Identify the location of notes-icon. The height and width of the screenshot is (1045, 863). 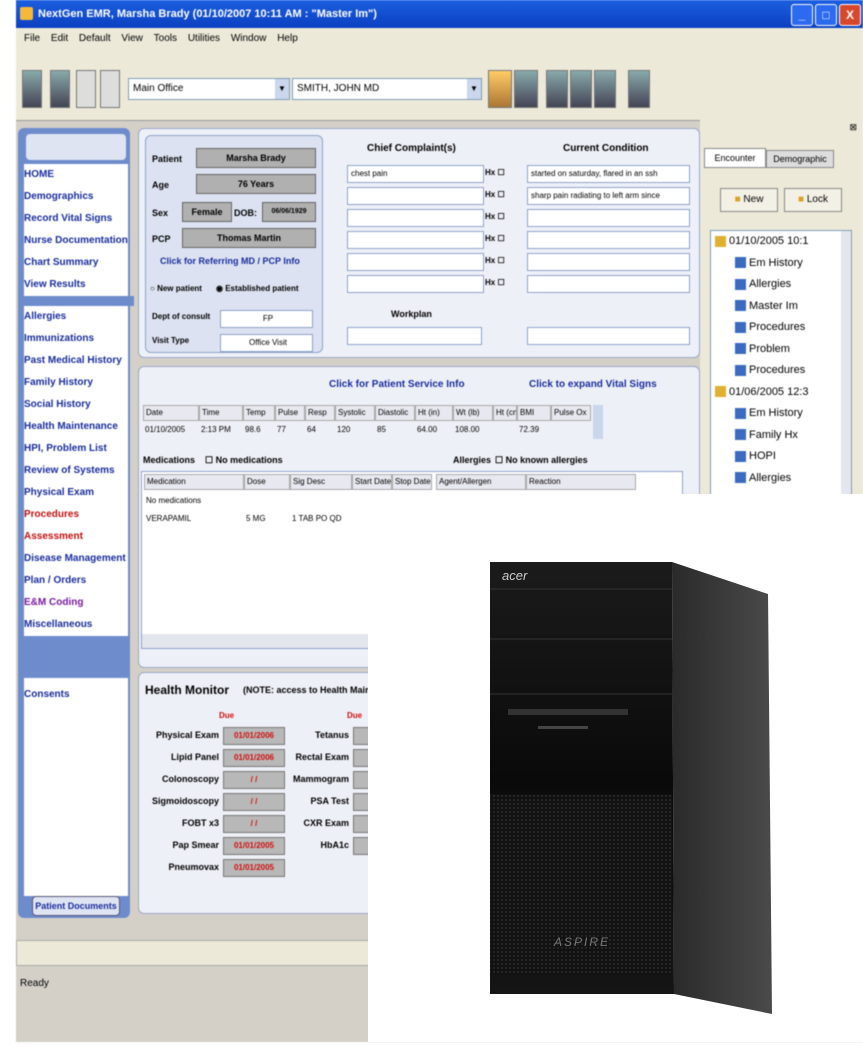
(581, 89).